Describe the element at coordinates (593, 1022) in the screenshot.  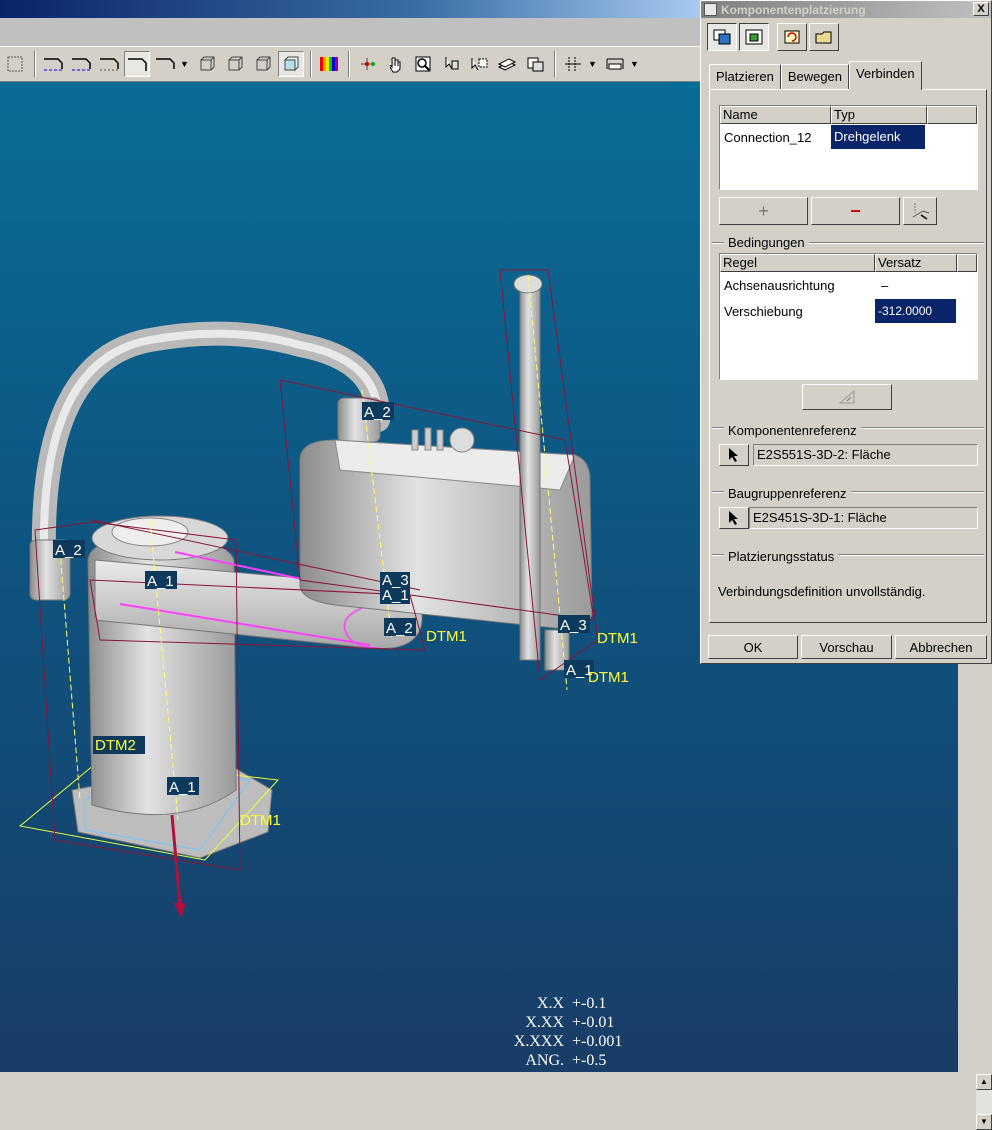
I see `tolerance-value: +-0.01` at that location.